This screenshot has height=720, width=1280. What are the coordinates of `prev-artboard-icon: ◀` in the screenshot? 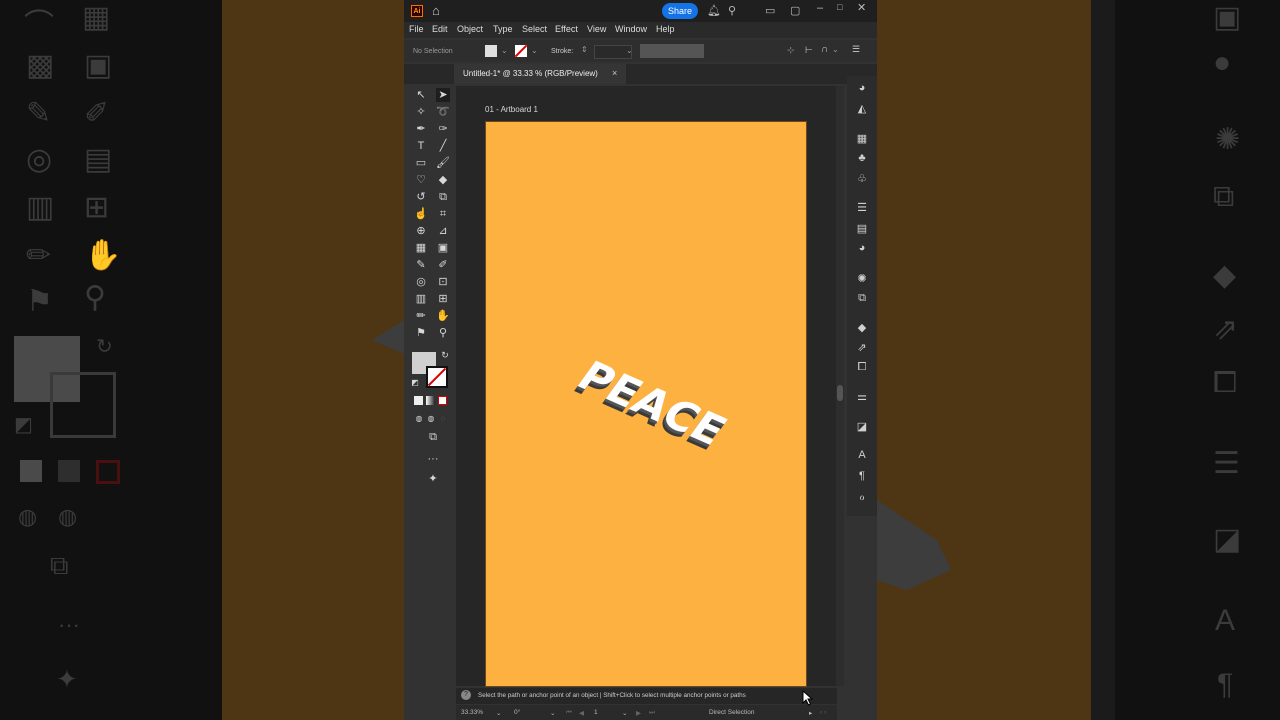 It's located at (581, 713).